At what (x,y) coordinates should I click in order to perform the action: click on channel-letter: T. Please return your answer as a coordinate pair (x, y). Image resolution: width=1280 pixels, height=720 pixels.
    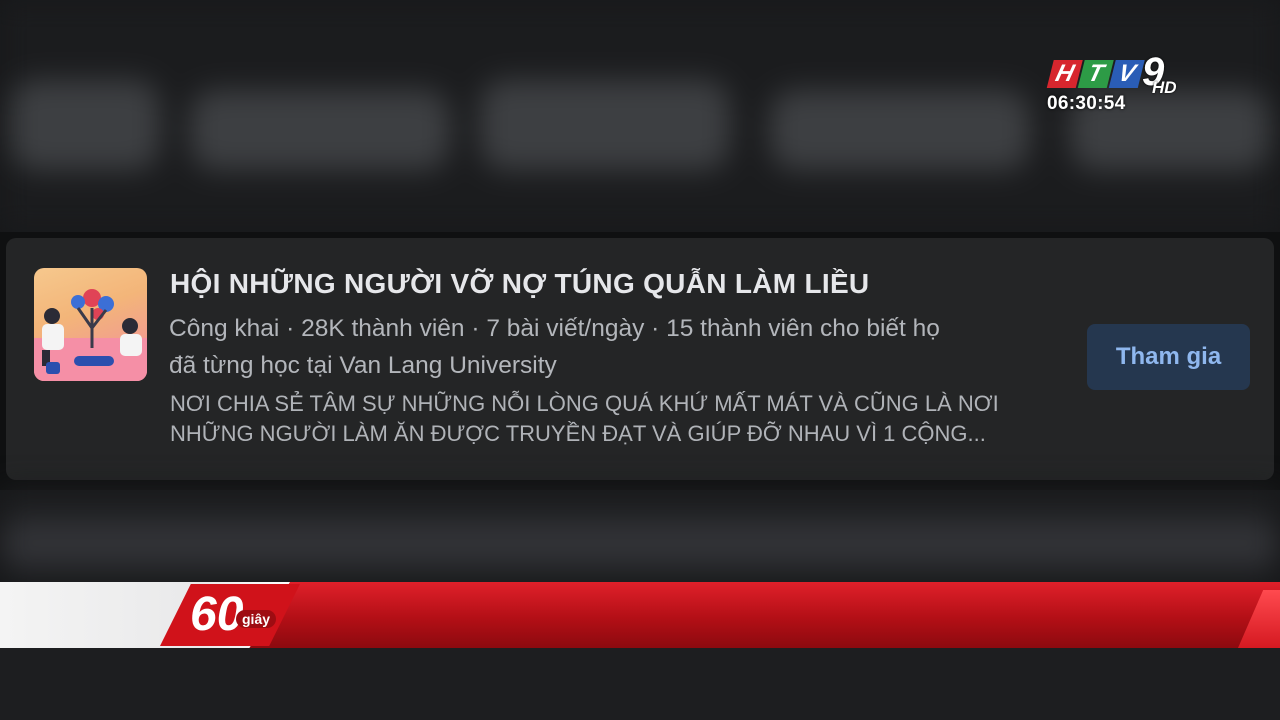
    Looking at the image, I should click on (1095, 74).